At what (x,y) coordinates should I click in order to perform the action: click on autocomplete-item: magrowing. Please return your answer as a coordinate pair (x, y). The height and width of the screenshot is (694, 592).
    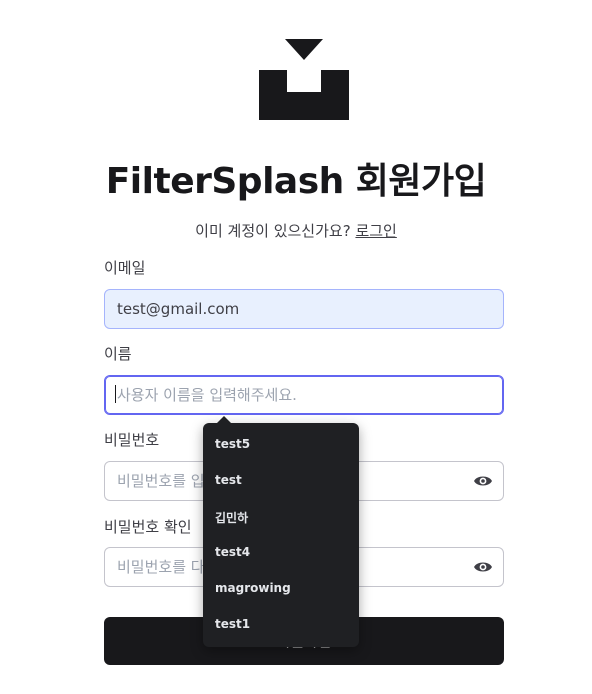
    Looking at the image, I should click on (253, 588).